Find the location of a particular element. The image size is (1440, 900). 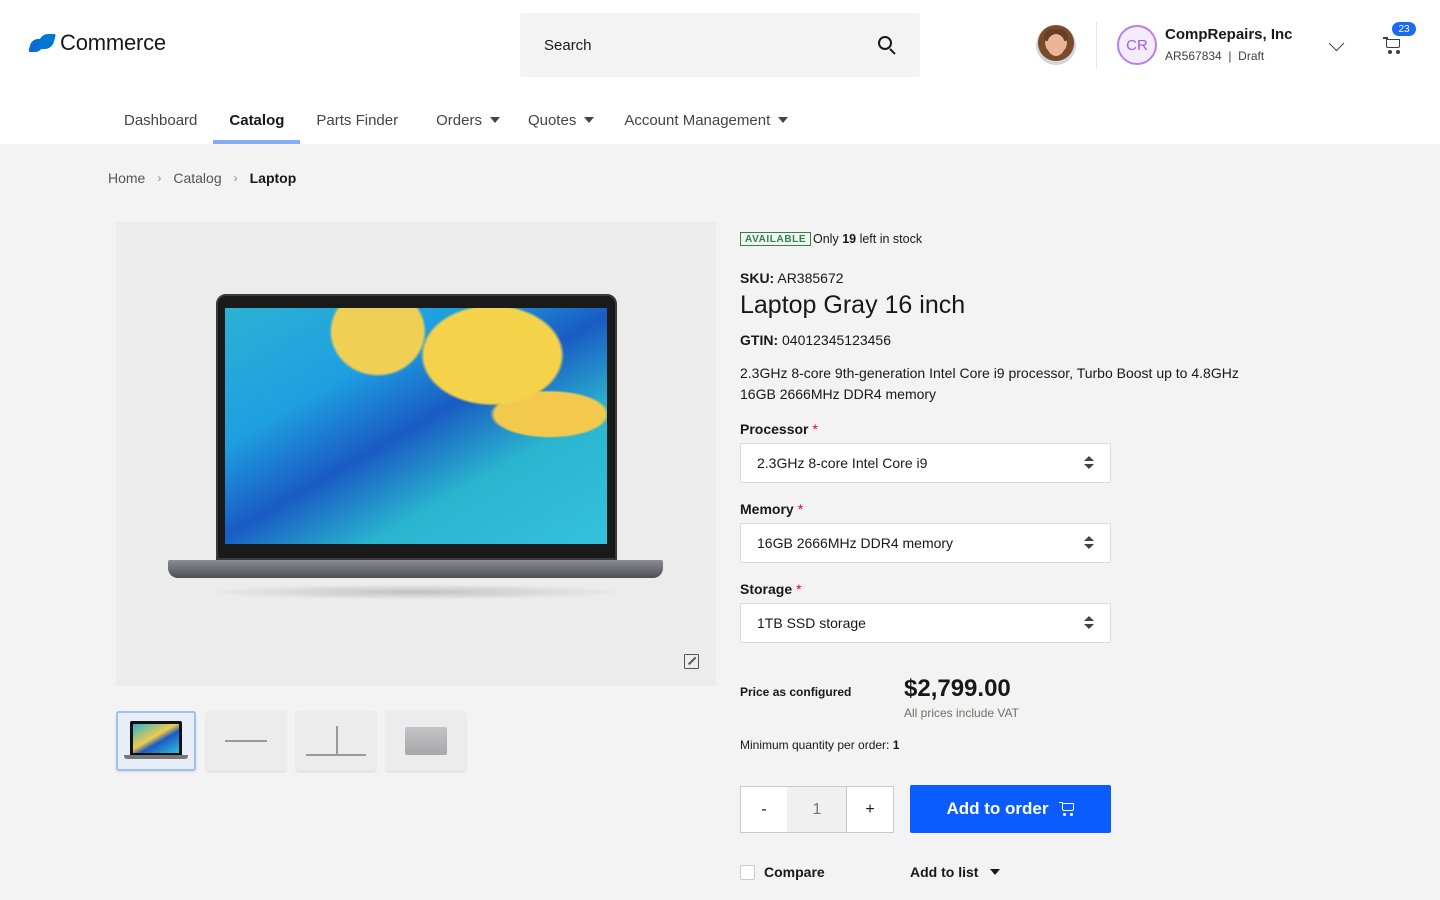

storage-label: Storage * is located at coordinates (771, 589).